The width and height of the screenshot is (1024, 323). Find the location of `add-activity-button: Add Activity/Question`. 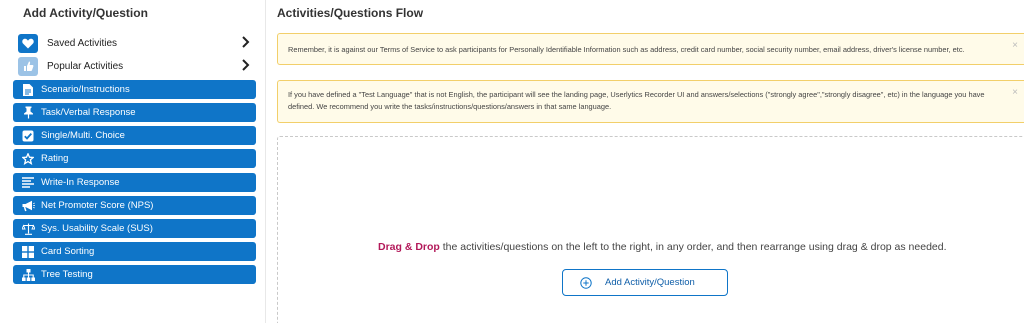

add-activity-button: Add Activity/Question is located at coordinates (645, 282).